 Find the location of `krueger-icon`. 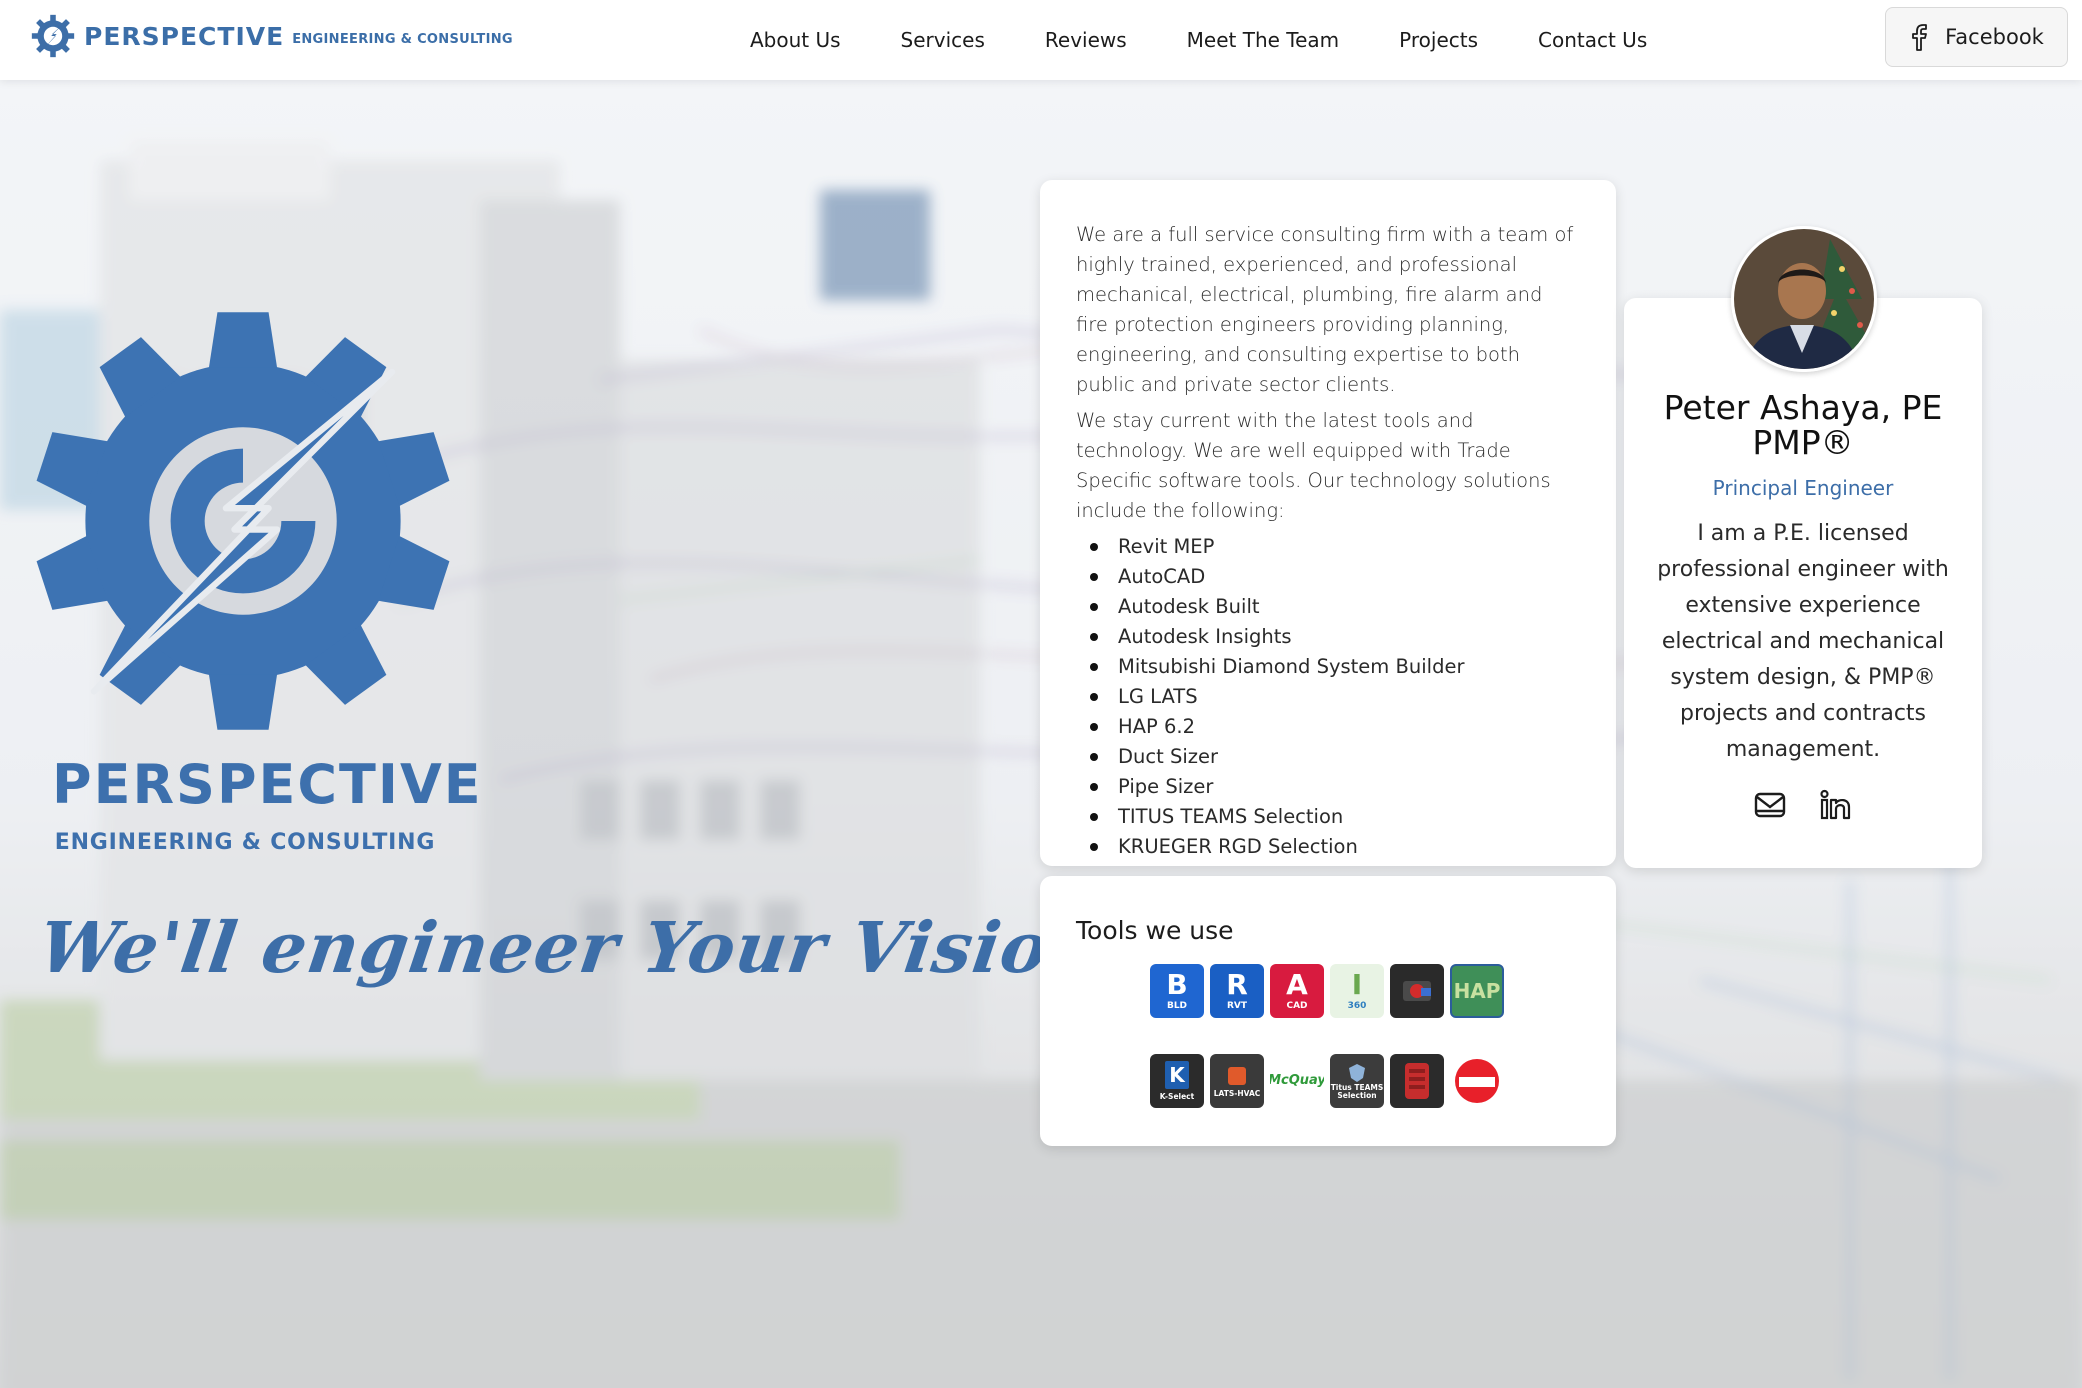

krueger-icon is located at coordinates (1417, 1081).